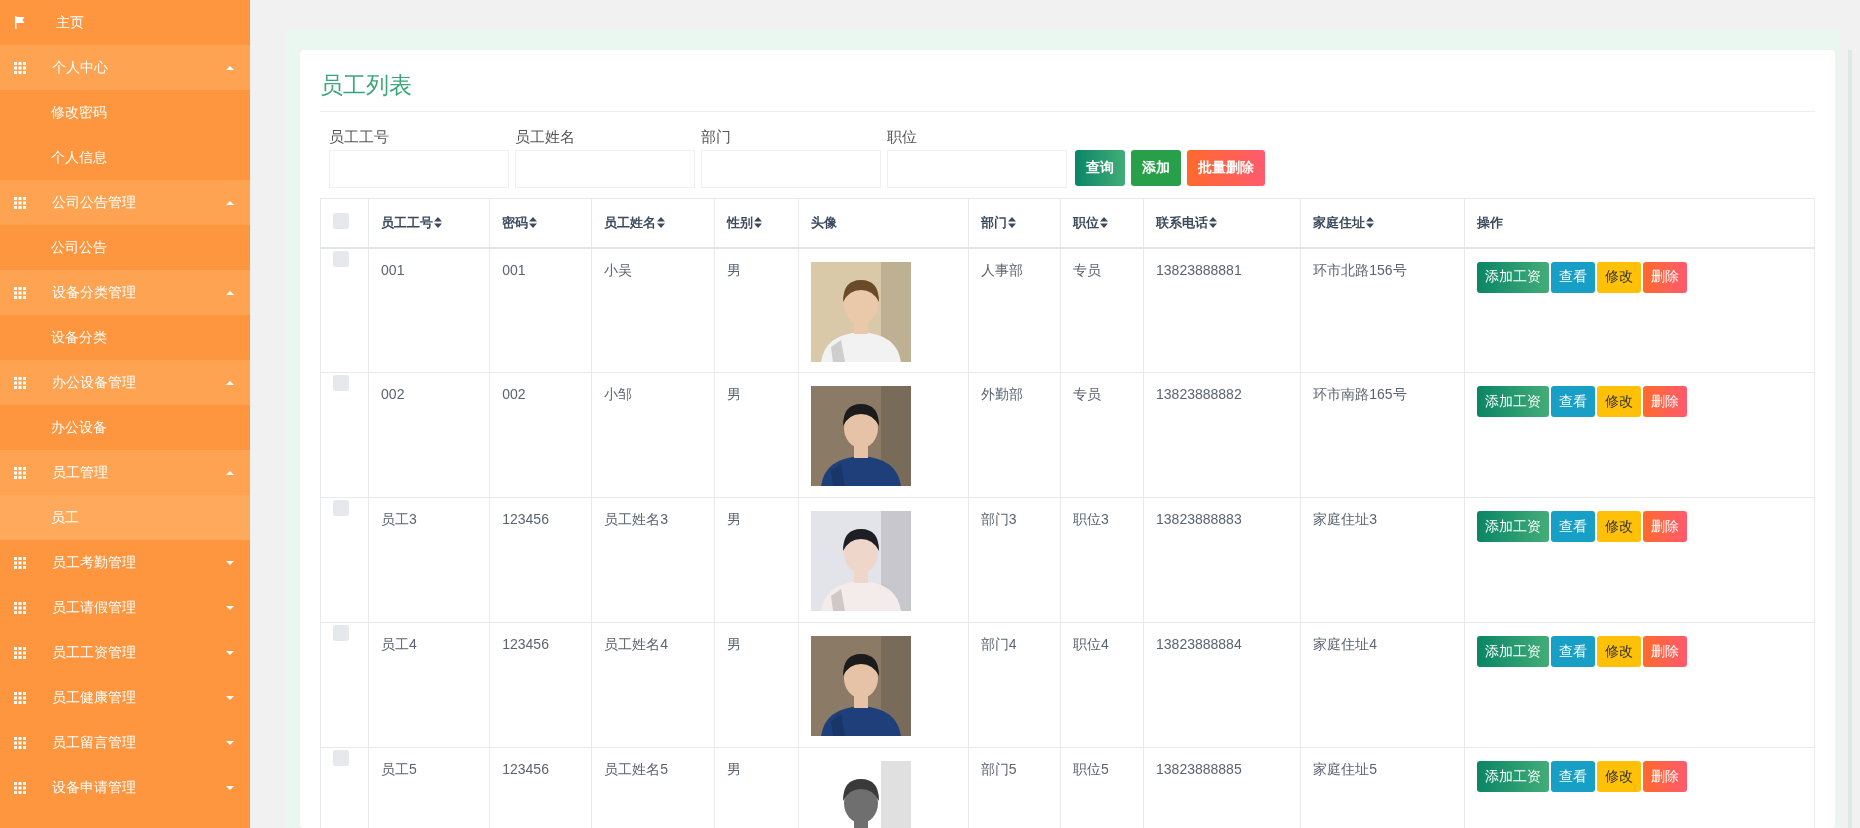  I want to click on sidebar-item: 办公设备, so click(125, 427).